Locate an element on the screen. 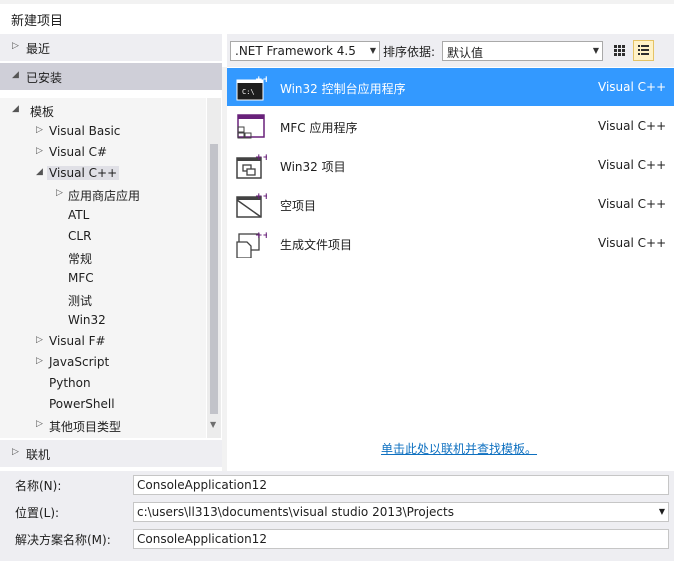 This screenshot has height=561, width=674. tree-item-label: 模板 is located at coordinates (42, 112).